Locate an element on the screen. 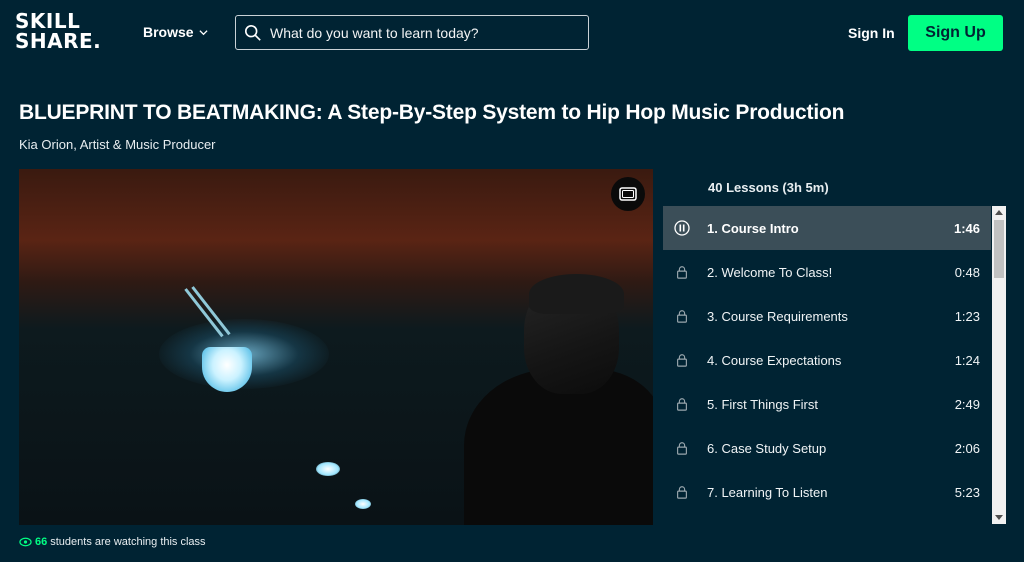 The width and height of the screenshot is (1024, 562). video-lamp-far is located at coordinates (363, 504).